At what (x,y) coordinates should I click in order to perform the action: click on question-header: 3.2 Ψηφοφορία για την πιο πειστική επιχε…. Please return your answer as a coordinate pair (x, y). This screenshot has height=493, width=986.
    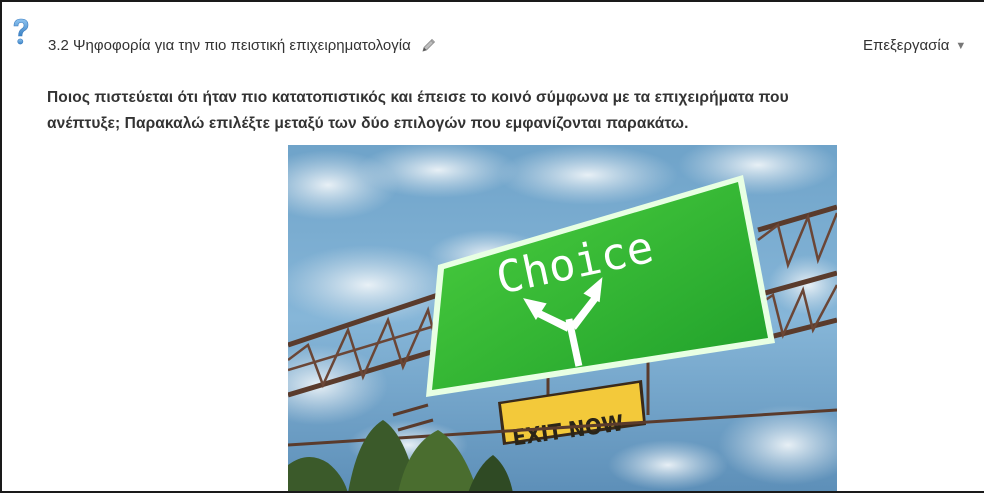
    Looking at the image, I should click on (493, 28).